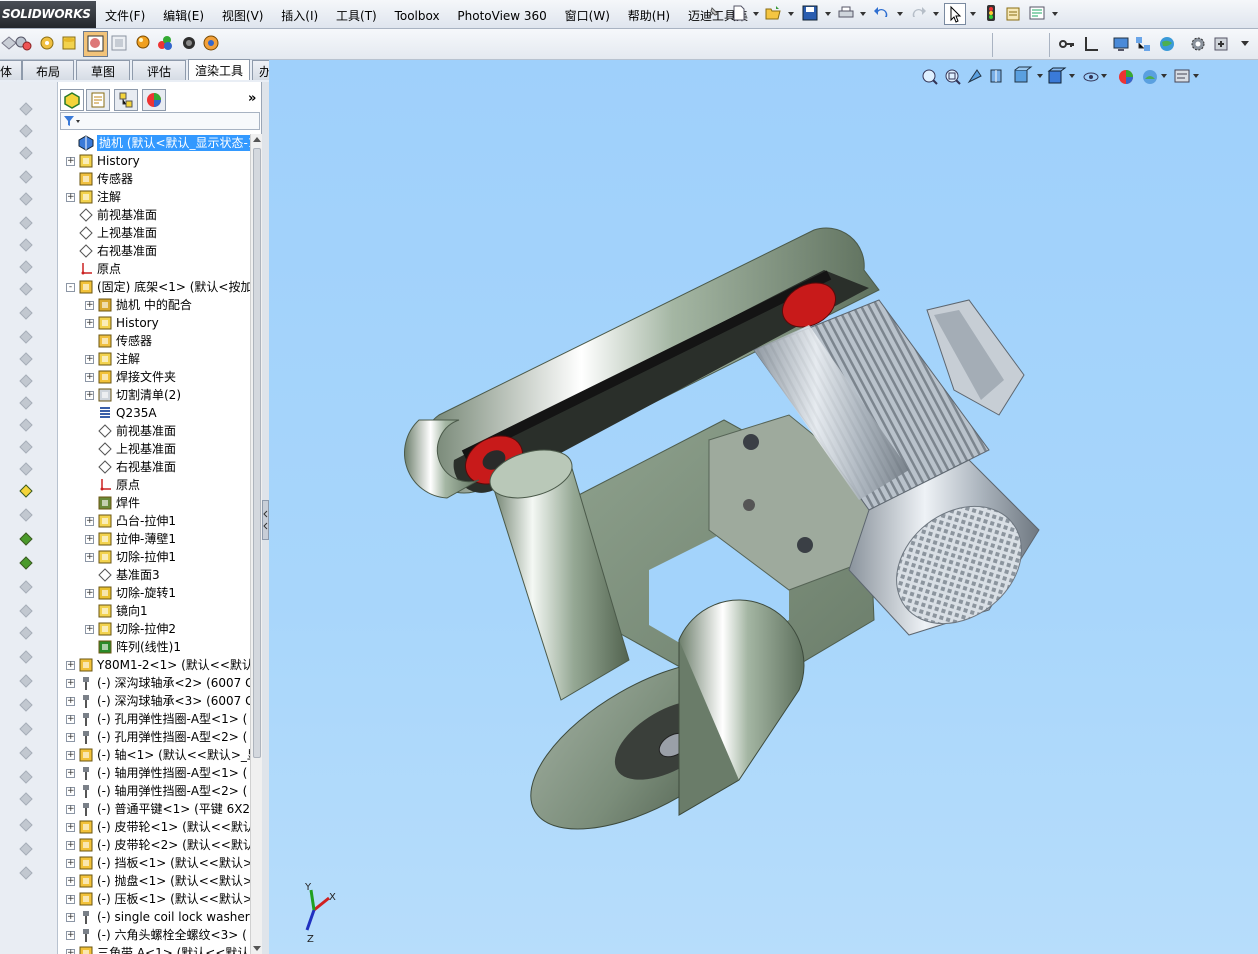 This screenshot has height=954, width=1258. What do you see at coordinates (154, 100) in the screenshot?
I see `tab-display-manager` at bounding box center [154, 100].